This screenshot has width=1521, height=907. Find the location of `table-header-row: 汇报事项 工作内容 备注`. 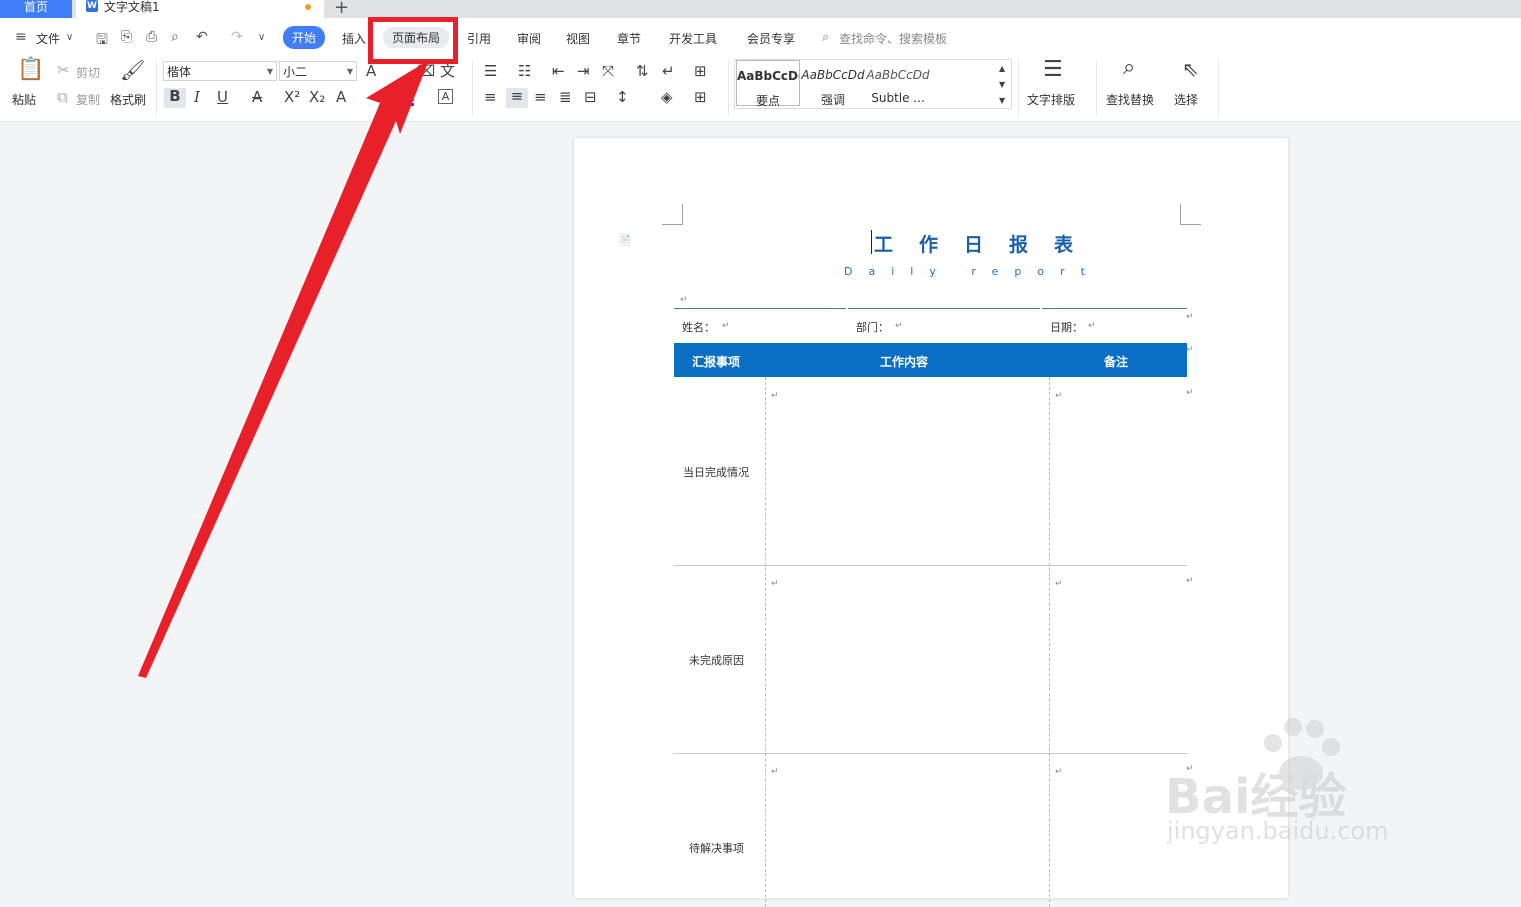

table-header-row: 汇报事项 工作内容 备注 is located at coordinates (930, 360).